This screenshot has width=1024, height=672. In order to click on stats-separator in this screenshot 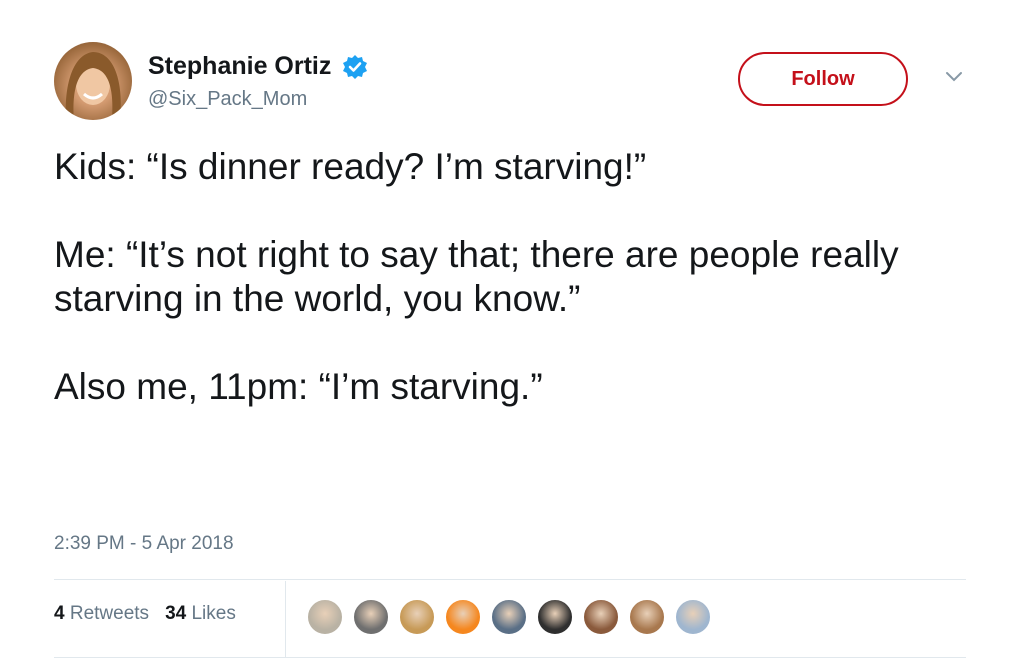, I will do `click(285, 619)`.